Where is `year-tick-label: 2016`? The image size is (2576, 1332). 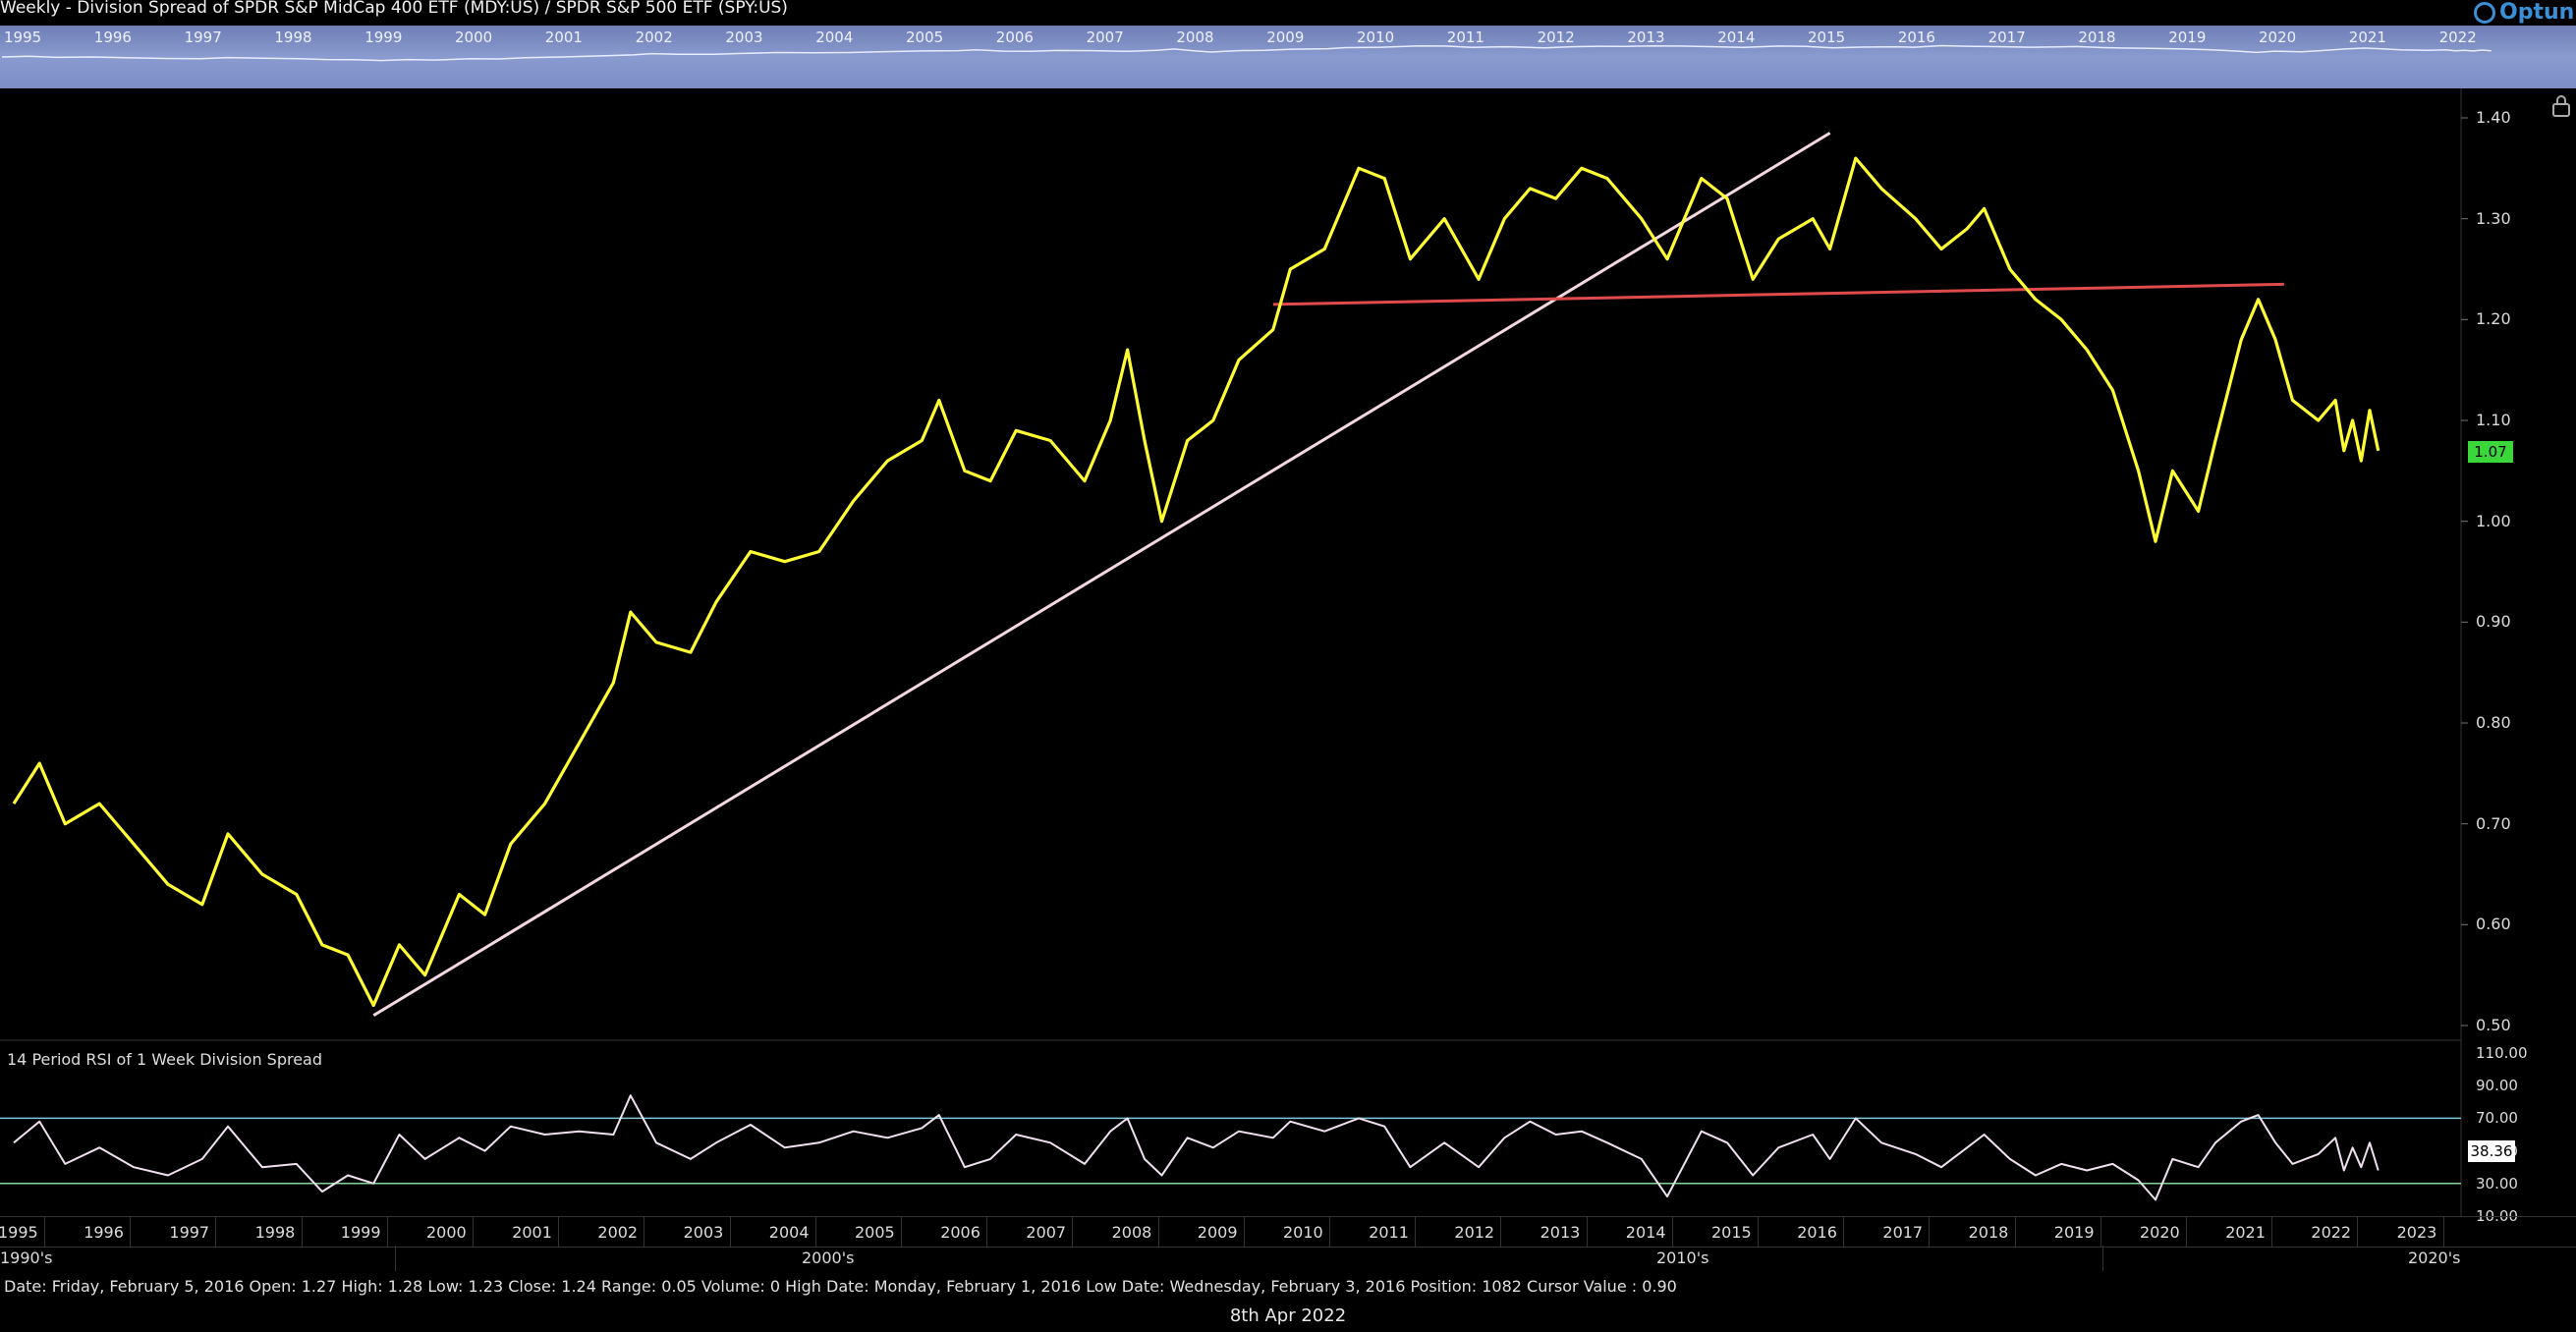
year-tick-label: 2016 is located at coordinates (1817, 1232).